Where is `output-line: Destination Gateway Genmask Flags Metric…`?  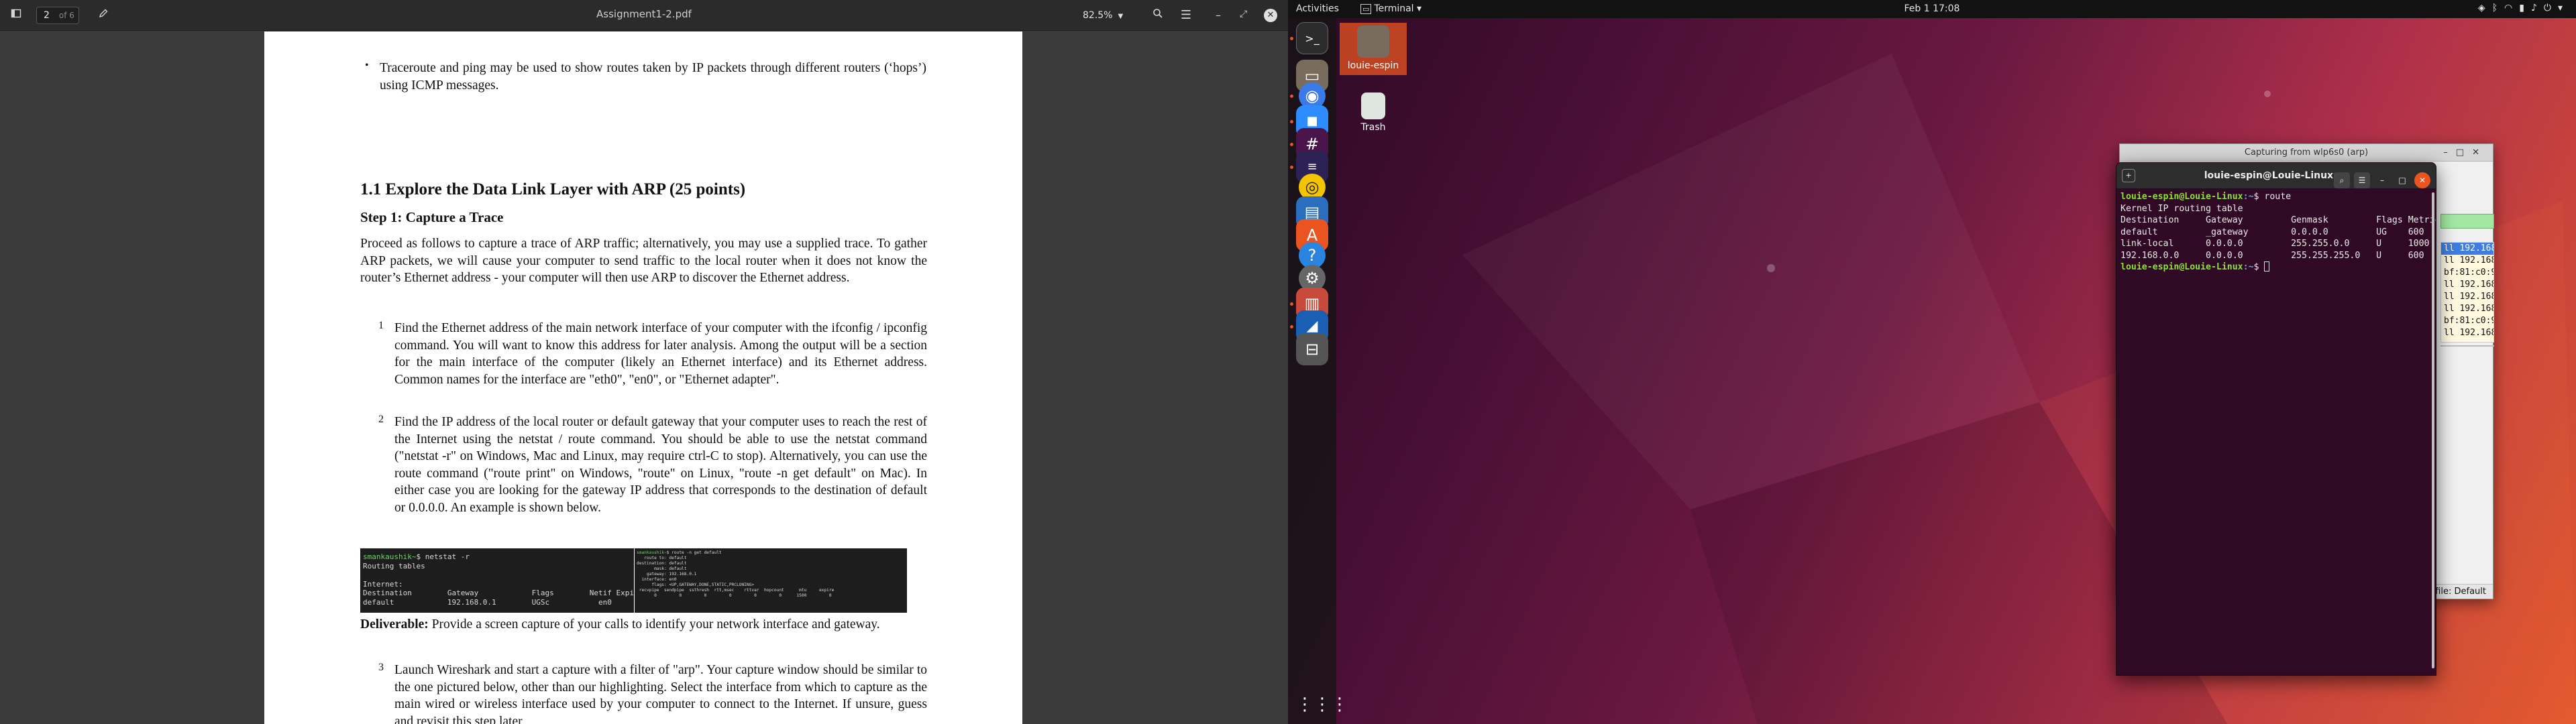 output-line: Destination Gateway Genmask Flags Metric… is located at coordinates (2278, 220).